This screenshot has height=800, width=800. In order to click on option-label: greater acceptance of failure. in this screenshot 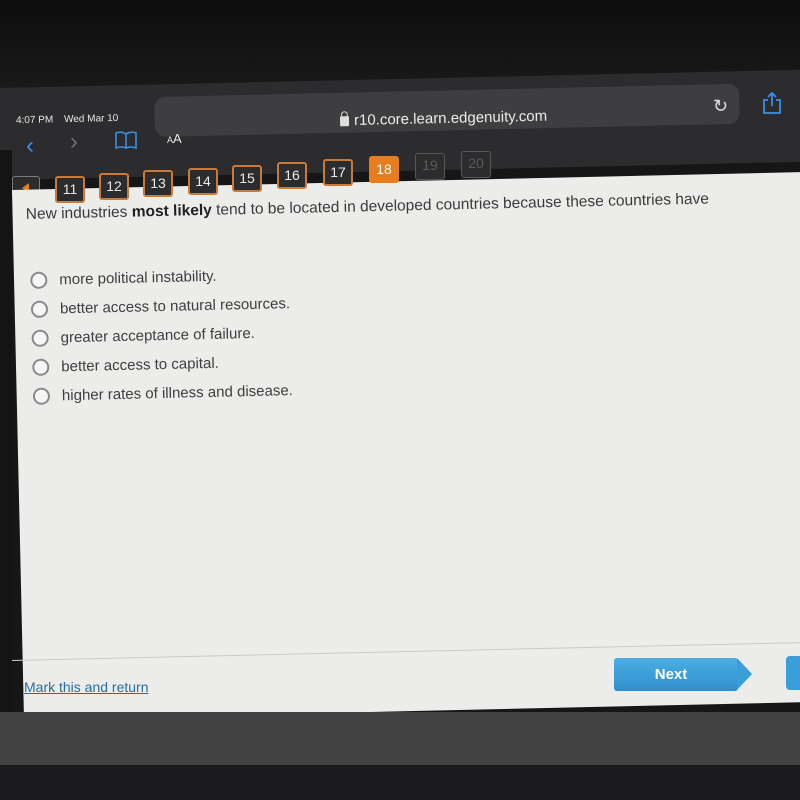, I will do `click(158, 335)`.